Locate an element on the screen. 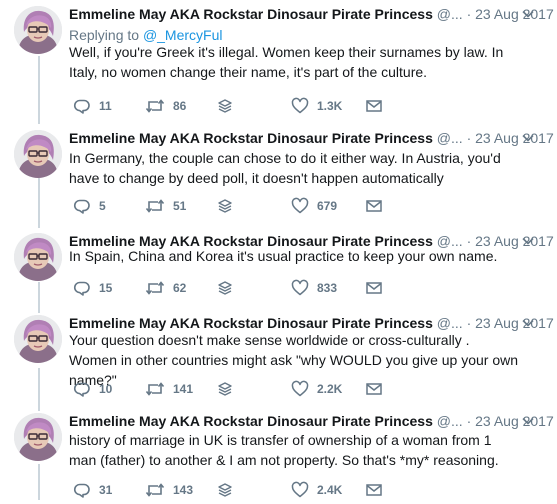 Image resolution: width=557 pixels, height=504 pixels. retweet-button: 62 is located at coordinates (165, 288).